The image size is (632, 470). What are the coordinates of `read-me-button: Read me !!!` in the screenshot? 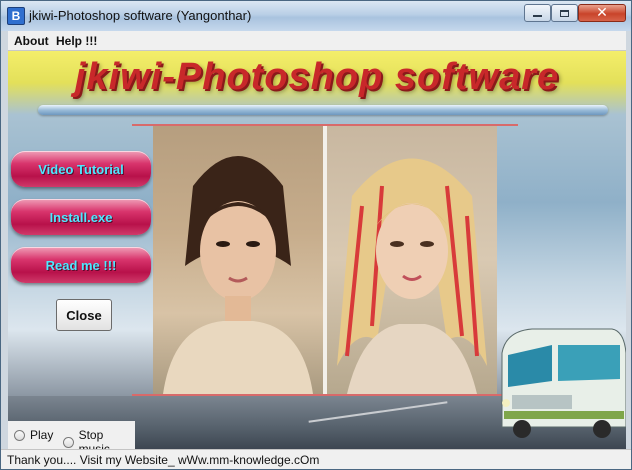 It's located at (81, 265).